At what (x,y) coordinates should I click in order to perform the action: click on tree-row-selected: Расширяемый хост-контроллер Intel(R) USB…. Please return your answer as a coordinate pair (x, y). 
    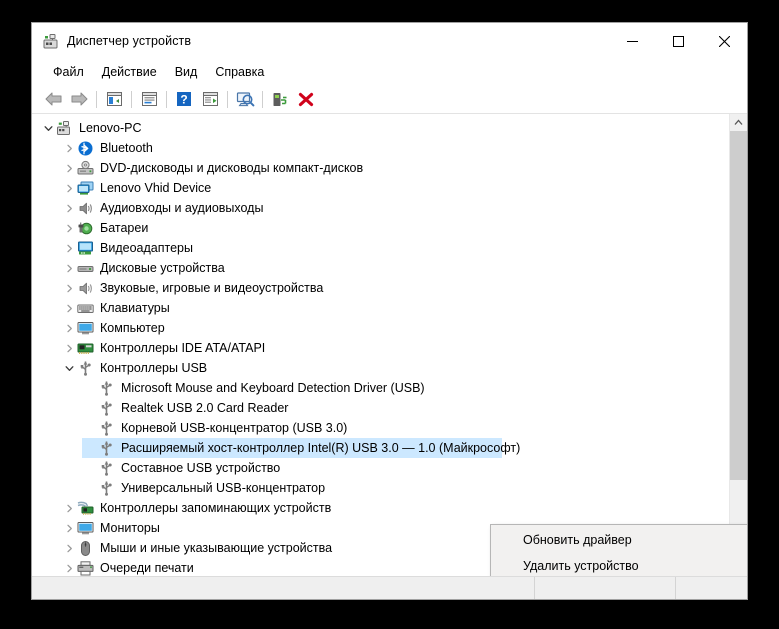
    Looking at the image, I should click on (380, 448).